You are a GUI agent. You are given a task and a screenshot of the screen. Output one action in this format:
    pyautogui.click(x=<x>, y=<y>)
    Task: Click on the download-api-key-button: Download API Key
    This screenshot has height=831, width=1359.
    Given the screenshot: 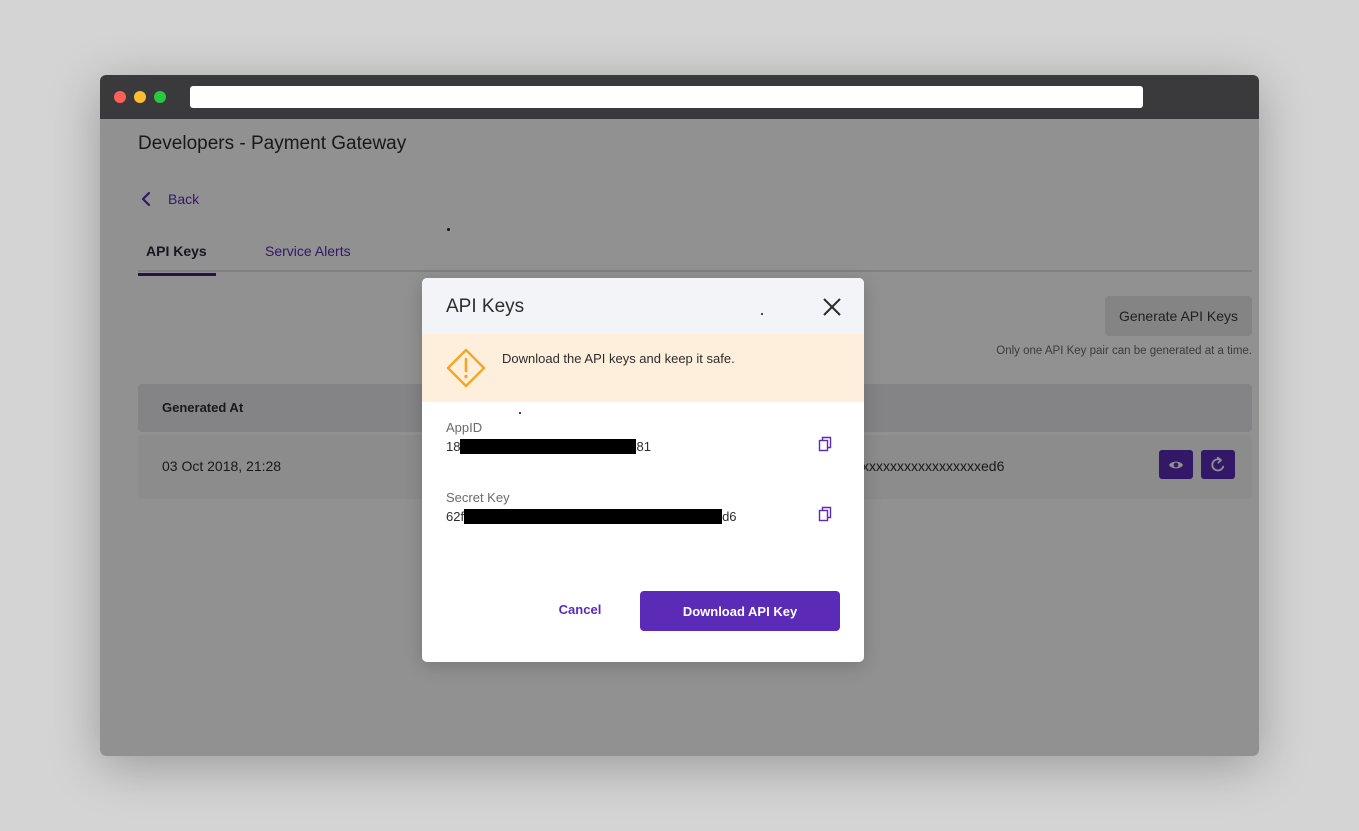 What is the action you would take?
    pyautogui.click(x=740, y=611)
    